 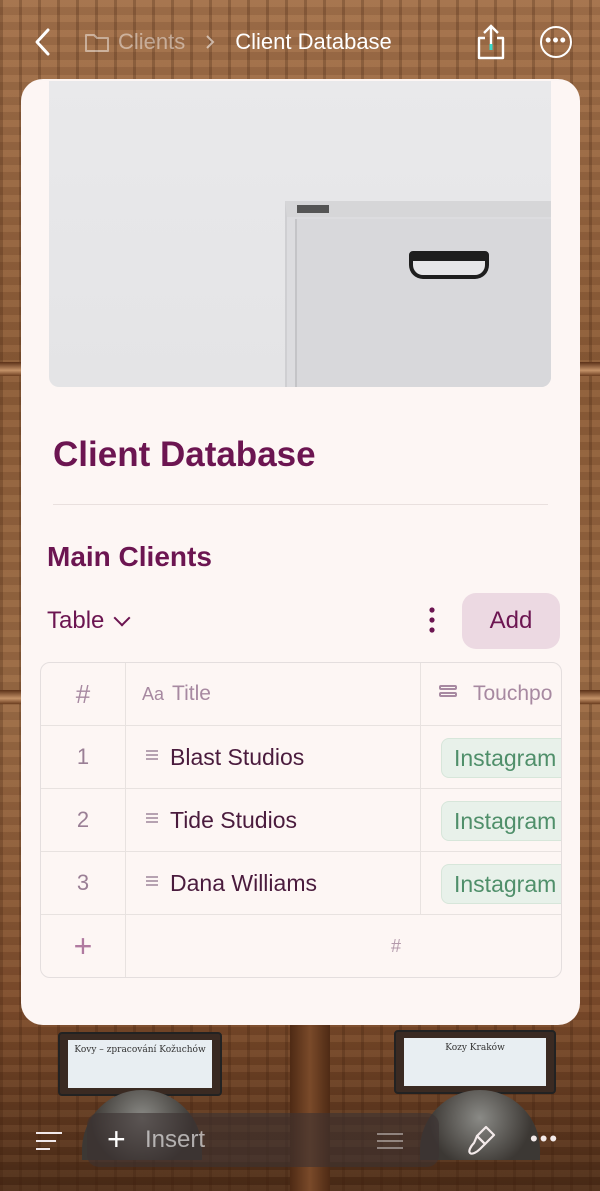 I want to click on table-footer-row: + #, so click(x=301, y=946).